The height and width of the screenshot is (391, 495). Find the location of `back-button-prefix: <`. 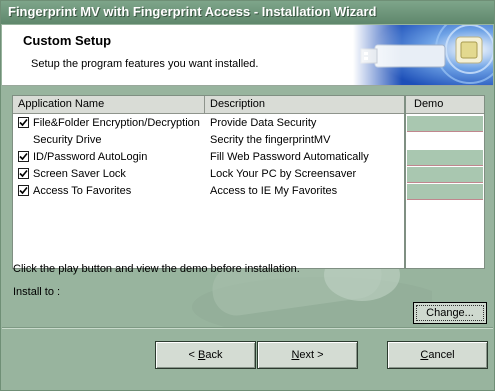

back-button-prefix: < is located at coordinates (193, 355).